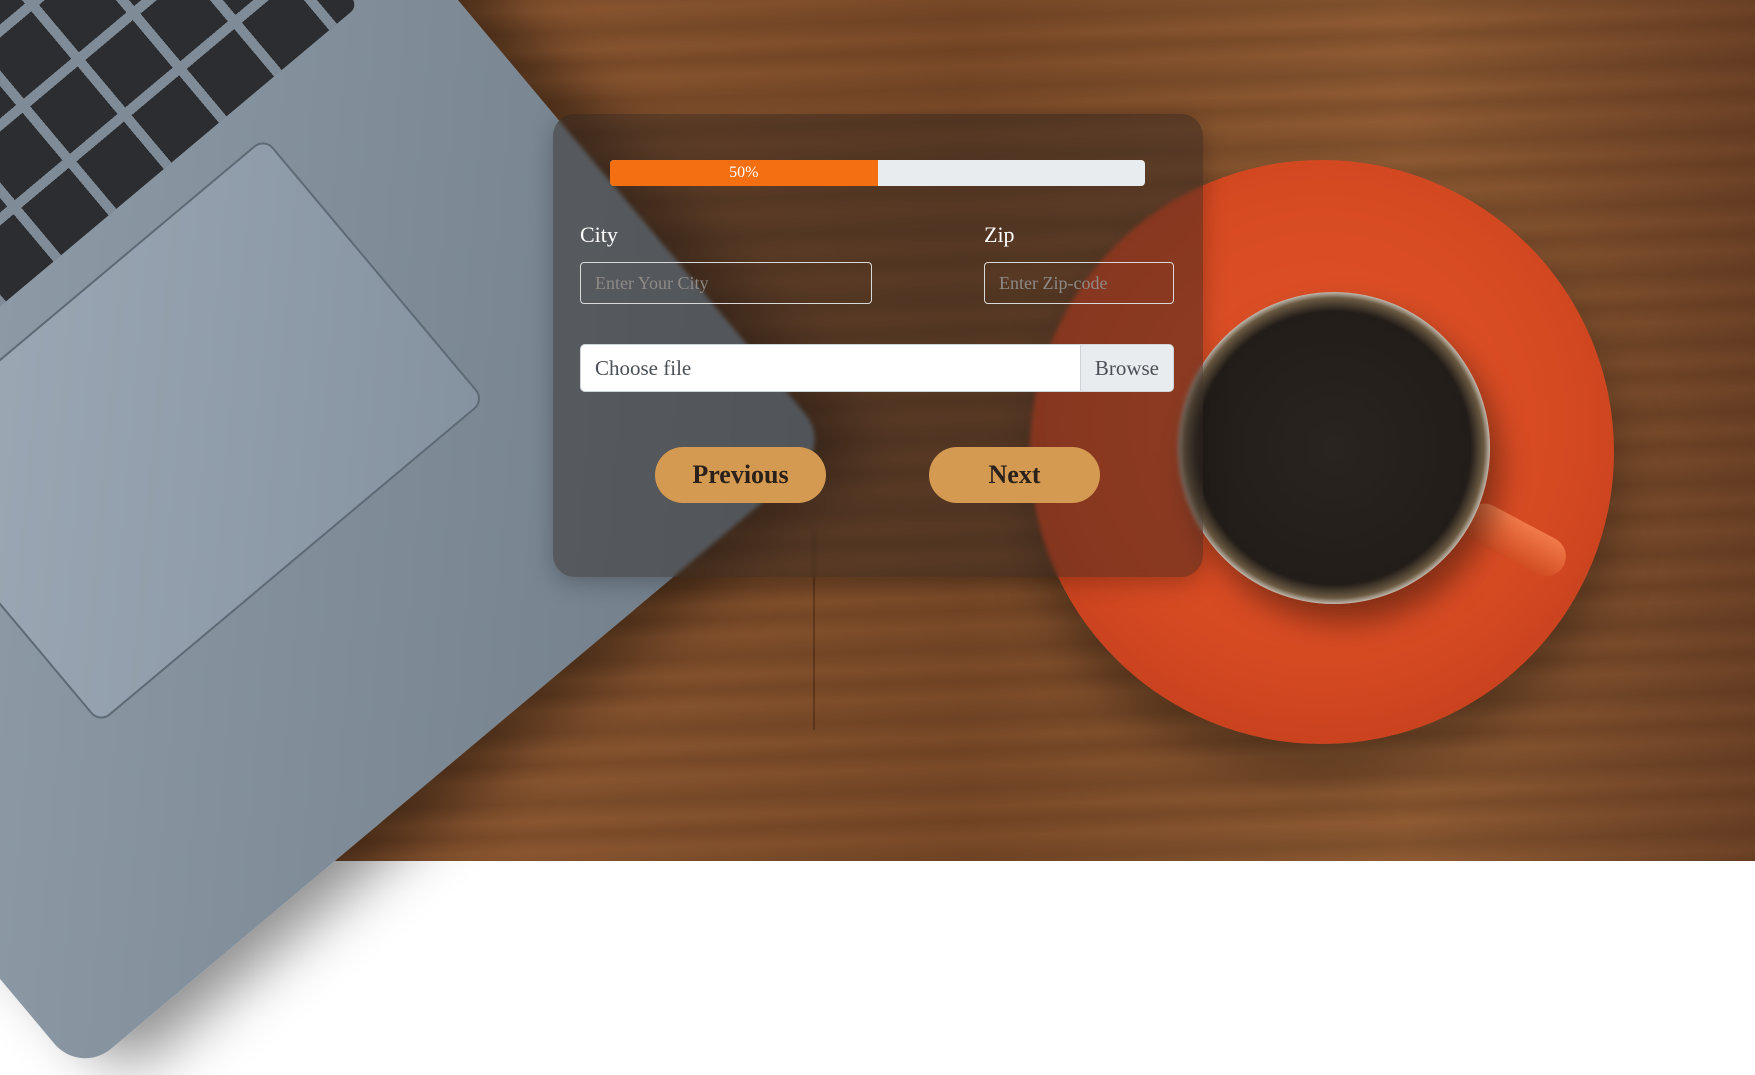 The height and width of the screenshot is (1075, 1755). I want to click on previous-button: Previous, so click(740, 475).